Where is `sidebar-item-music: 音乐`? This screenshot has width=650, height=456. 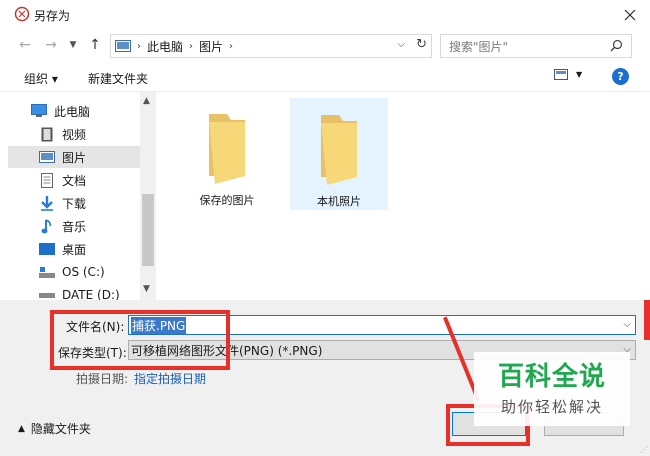 sidebar-item-music: 音乐 is located at coordinates (74, 226).